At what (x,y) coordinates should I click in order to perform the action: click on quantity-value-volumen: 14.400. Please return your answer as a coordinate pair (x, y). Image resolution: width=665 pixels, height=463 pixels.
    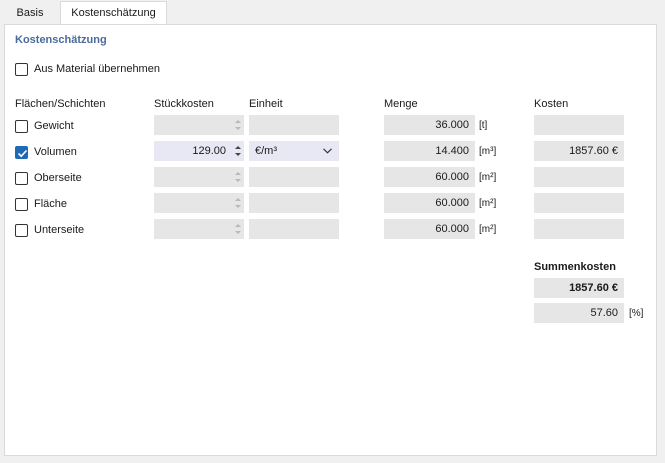
    Looking at the image, I should click on (429, 151).